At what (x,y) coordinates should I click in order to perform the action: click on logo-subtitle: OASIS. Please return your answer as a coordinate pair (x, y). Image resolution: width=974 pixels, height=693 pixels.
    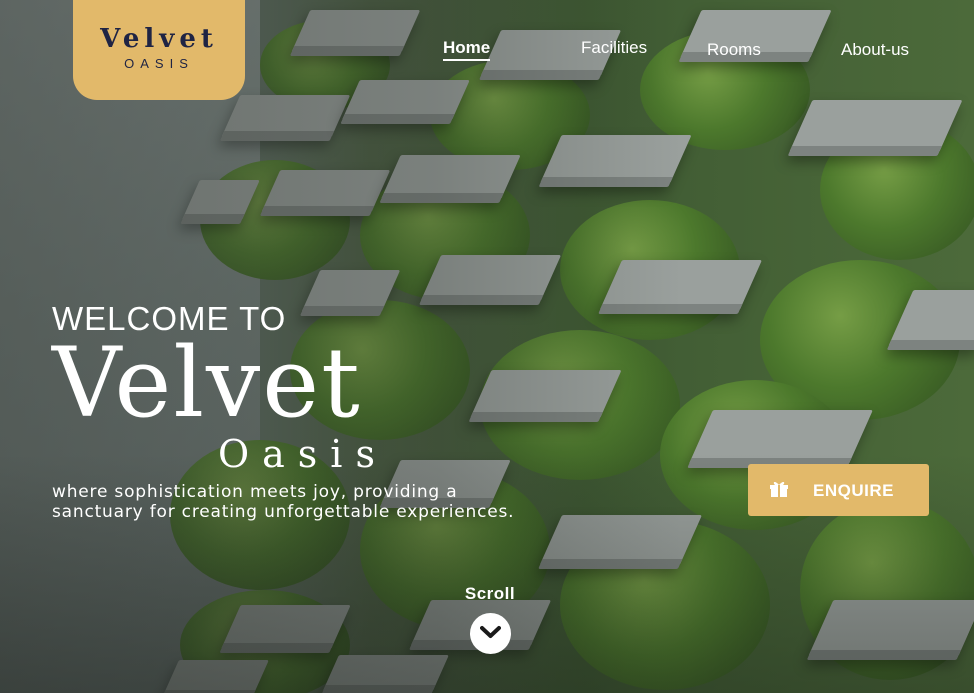
    Looking at the image, I should click on (159, 63).